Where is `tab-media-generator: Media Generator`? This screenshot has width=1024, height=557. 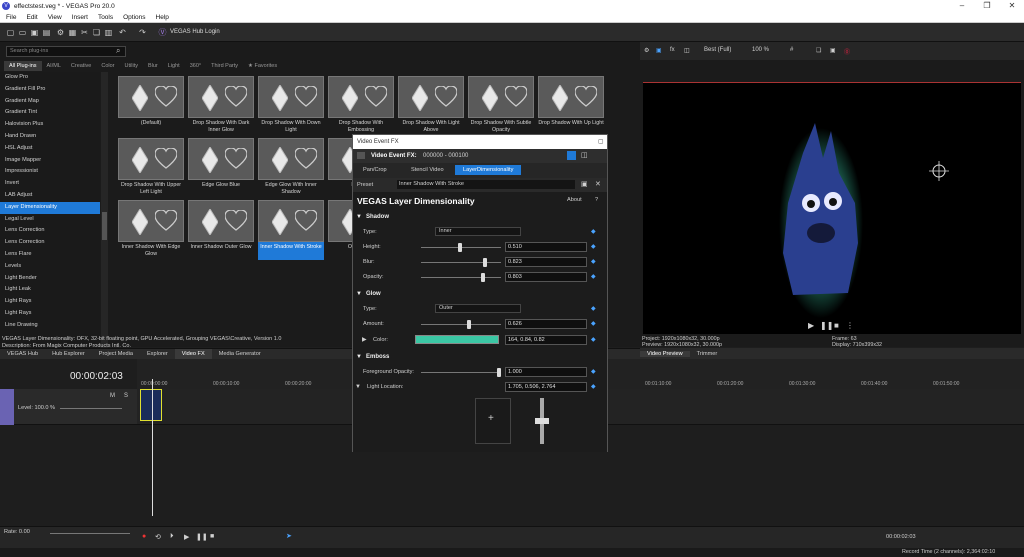 tab-media-generator: Media Generator is located at coordinates (240, 354).